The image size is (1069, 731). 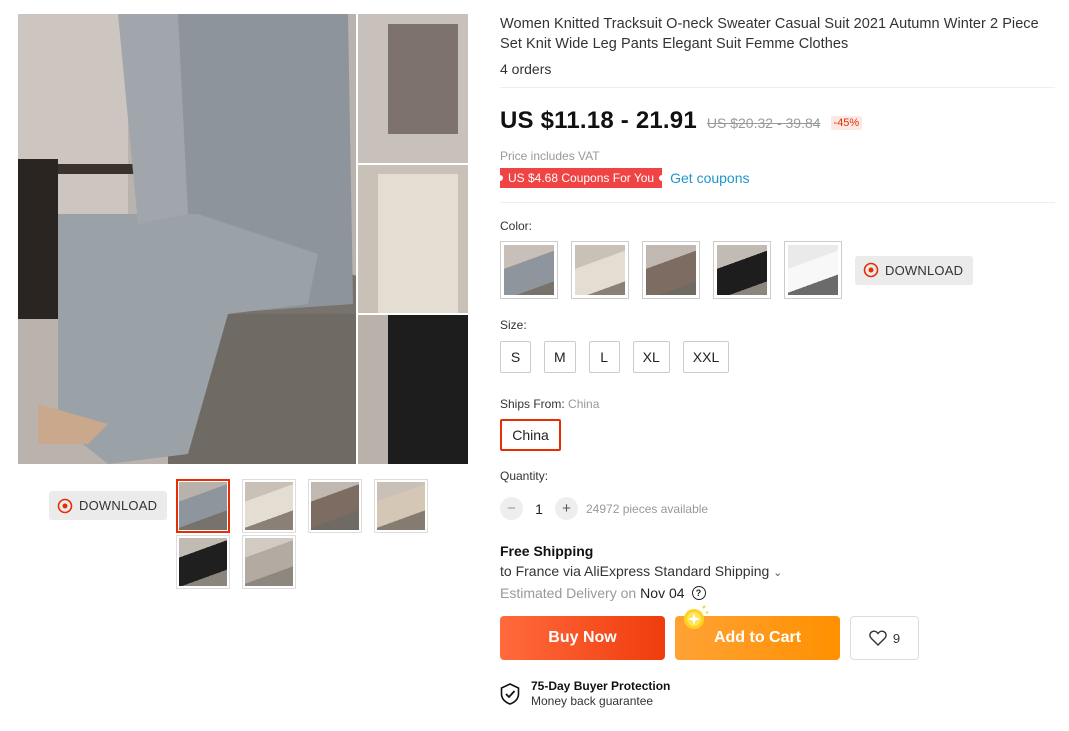 I want to click on size-options: S M L XL XXL, so click(x=777, y=357).